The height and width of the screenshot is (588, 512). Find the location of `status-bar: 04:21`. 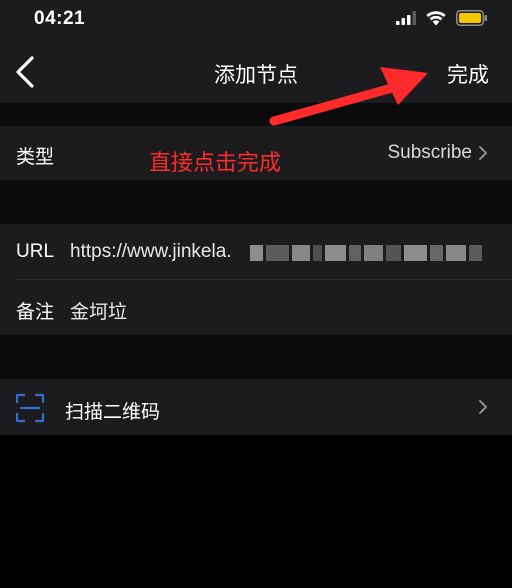

status-bar: 04:21 is located at coordinates (256, 20).